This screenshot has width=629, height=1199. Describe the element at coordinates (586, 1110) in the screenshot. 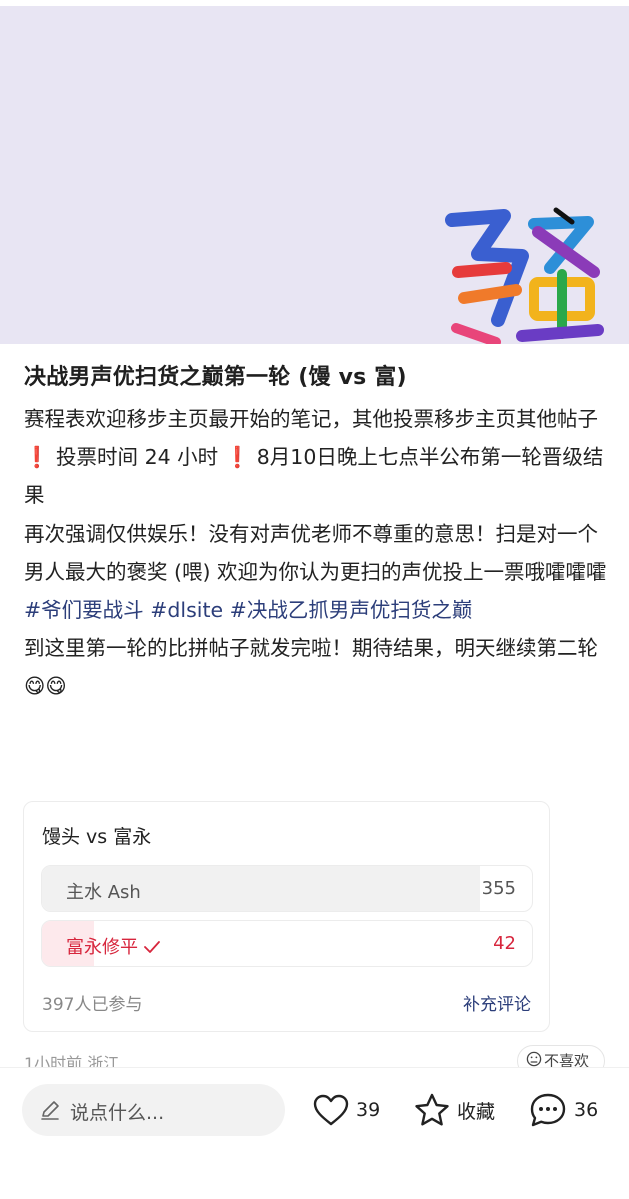

I see `comment-count: 36` at that location.